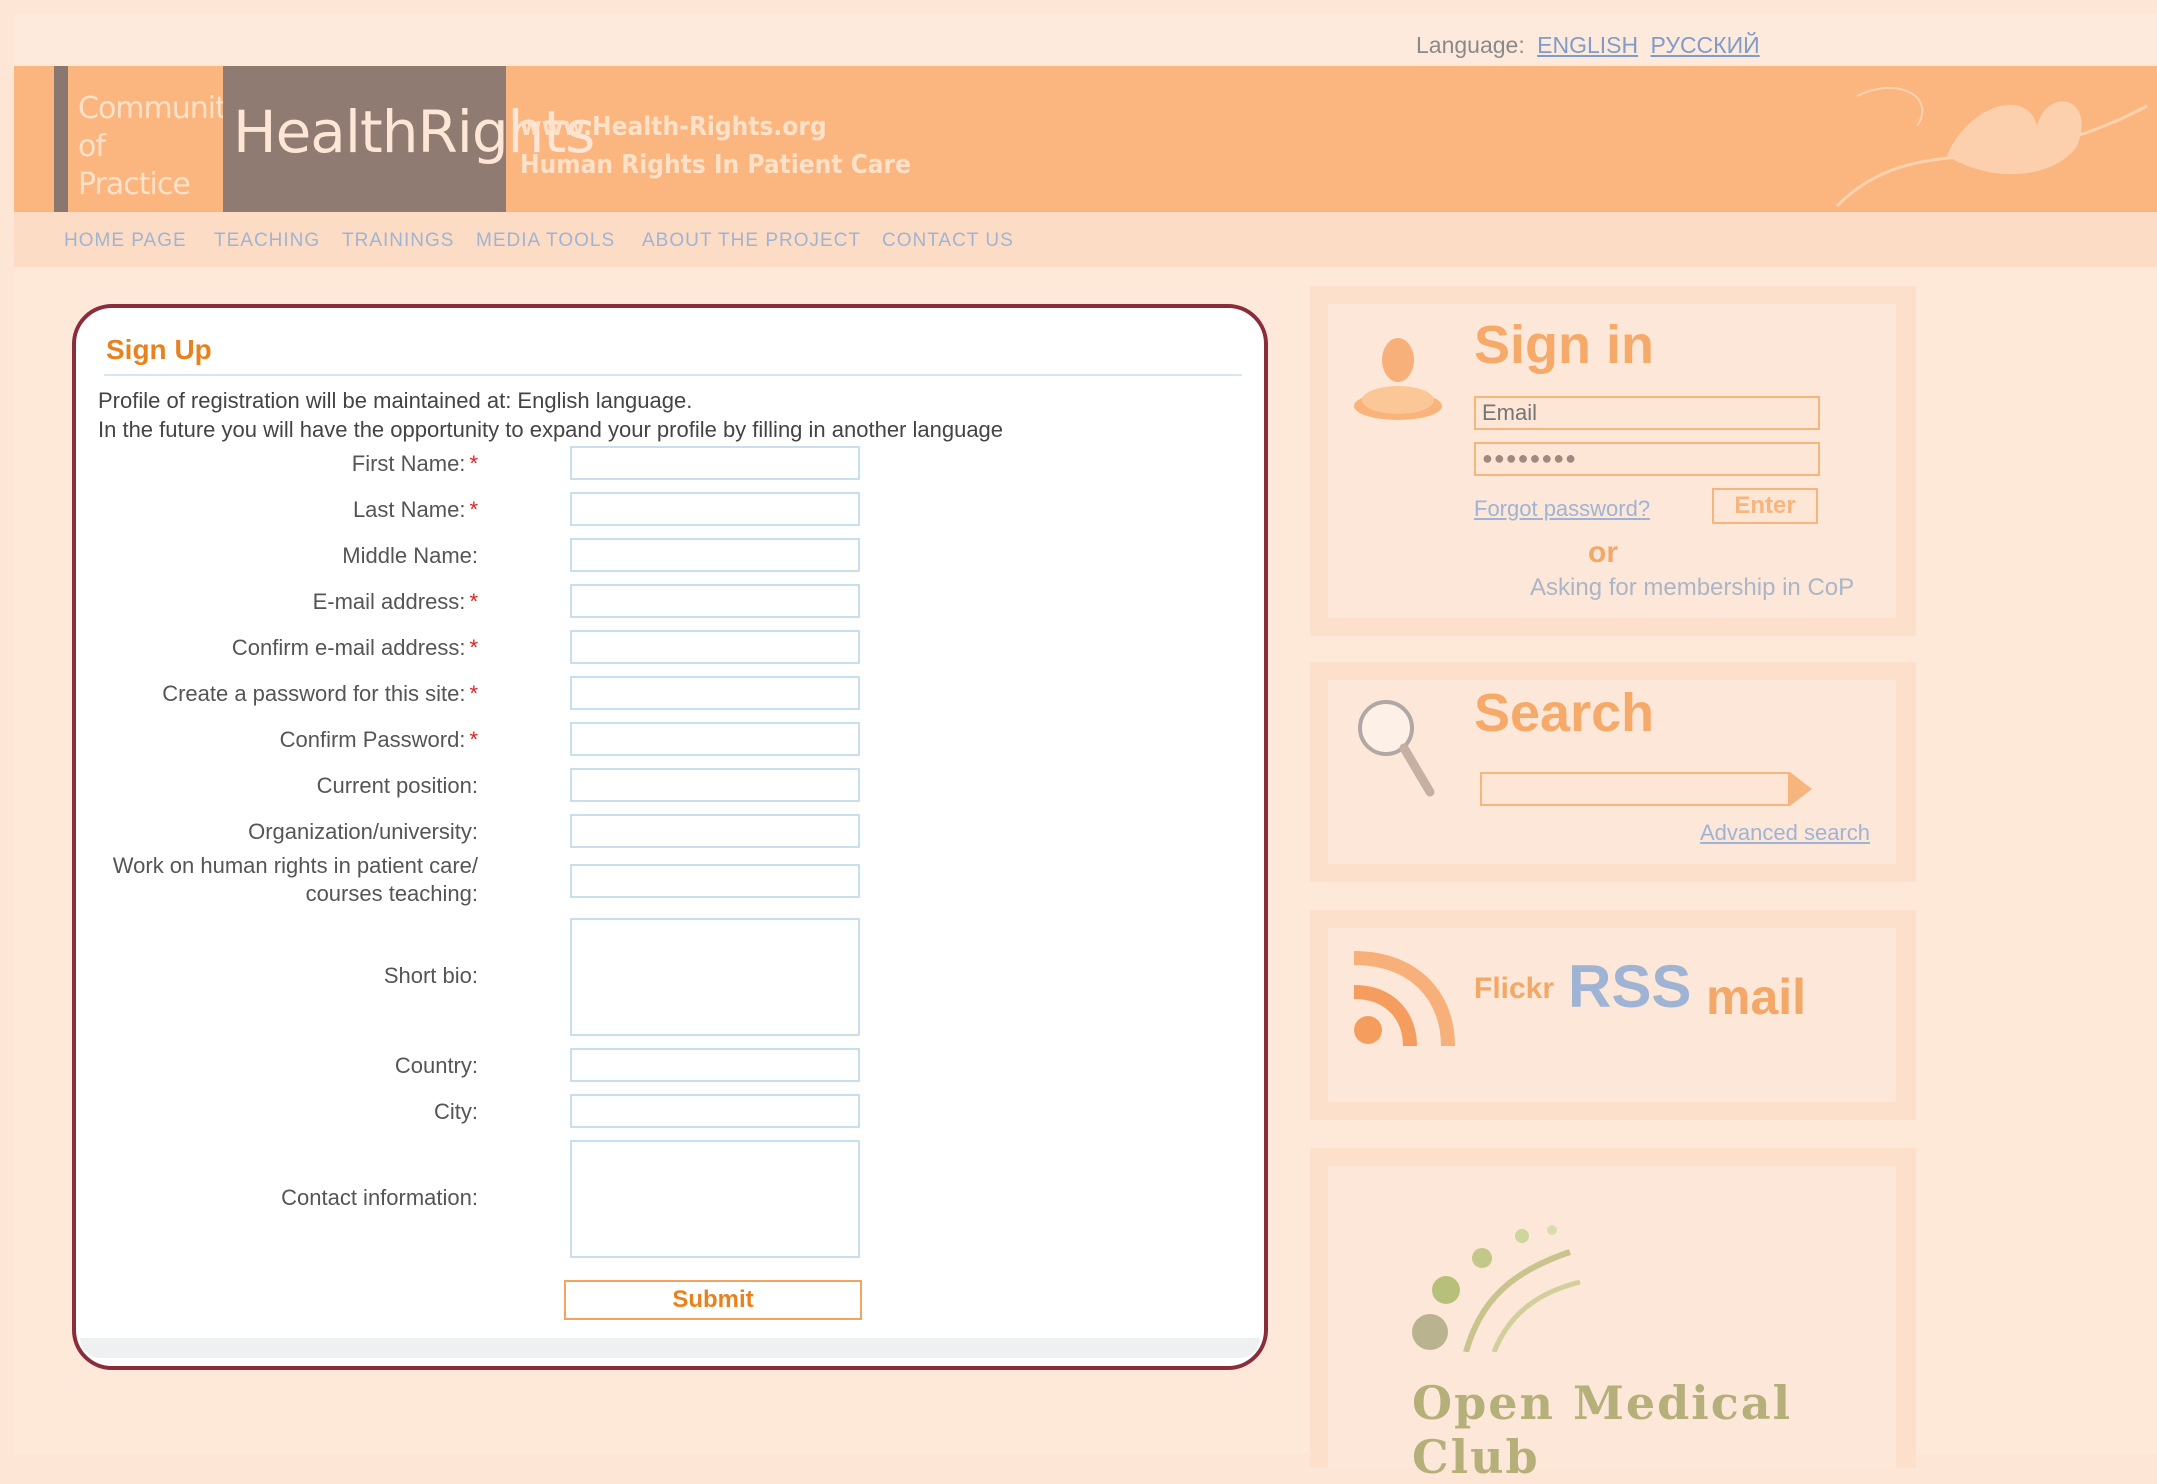 This screenshot has width=2157, height=1484. What do you see at coordinates (379, 1197) in the screenshot?
I see `contact-information-label: Contact information:` at bounding box center [379, 1197].